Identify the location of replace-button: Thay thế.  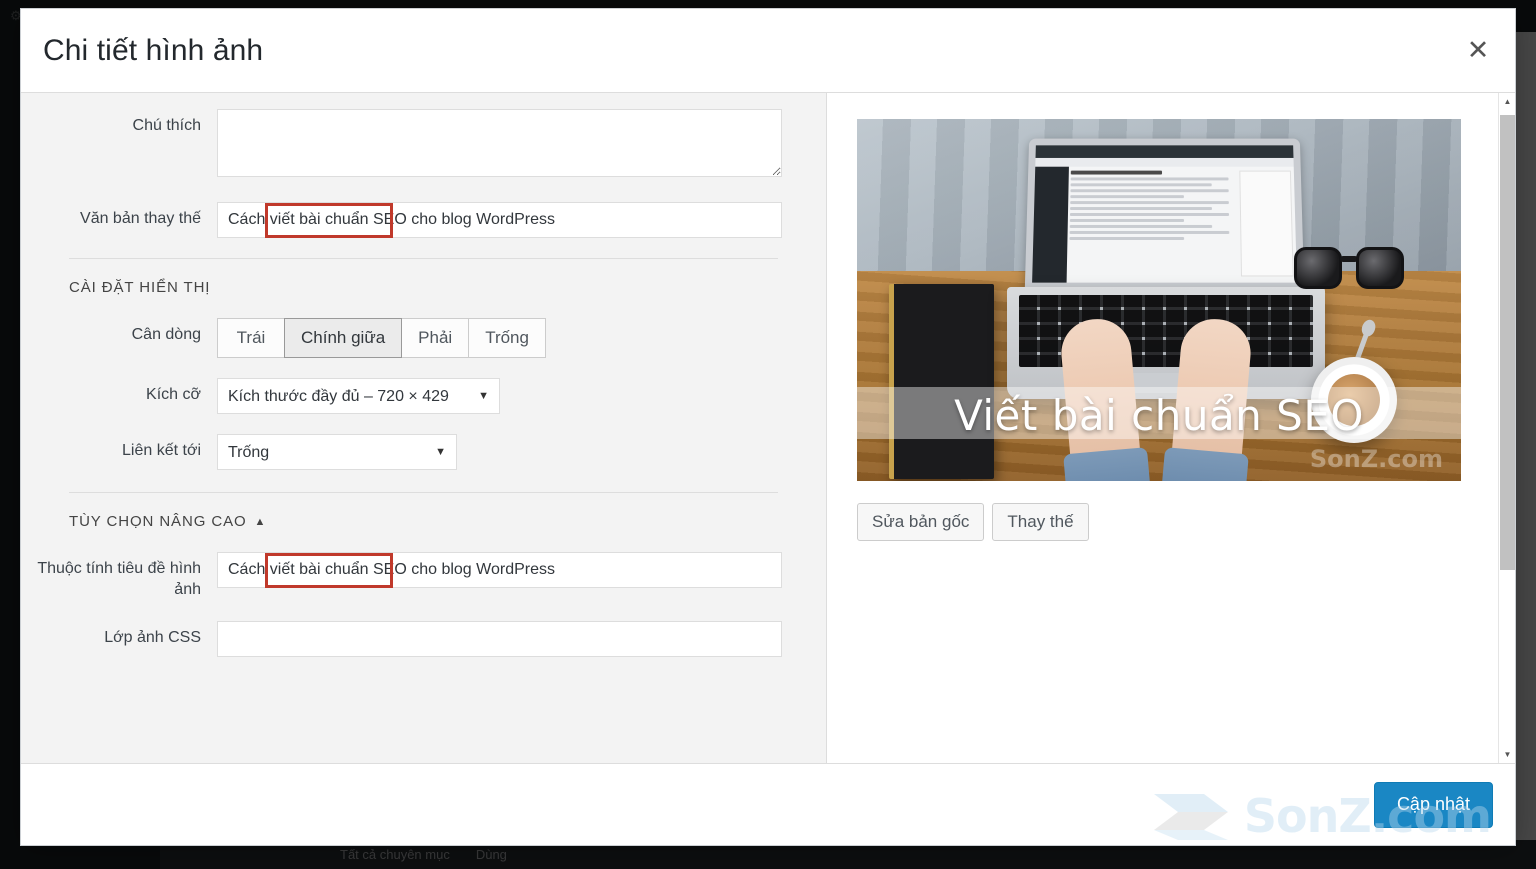
(1040, 522).